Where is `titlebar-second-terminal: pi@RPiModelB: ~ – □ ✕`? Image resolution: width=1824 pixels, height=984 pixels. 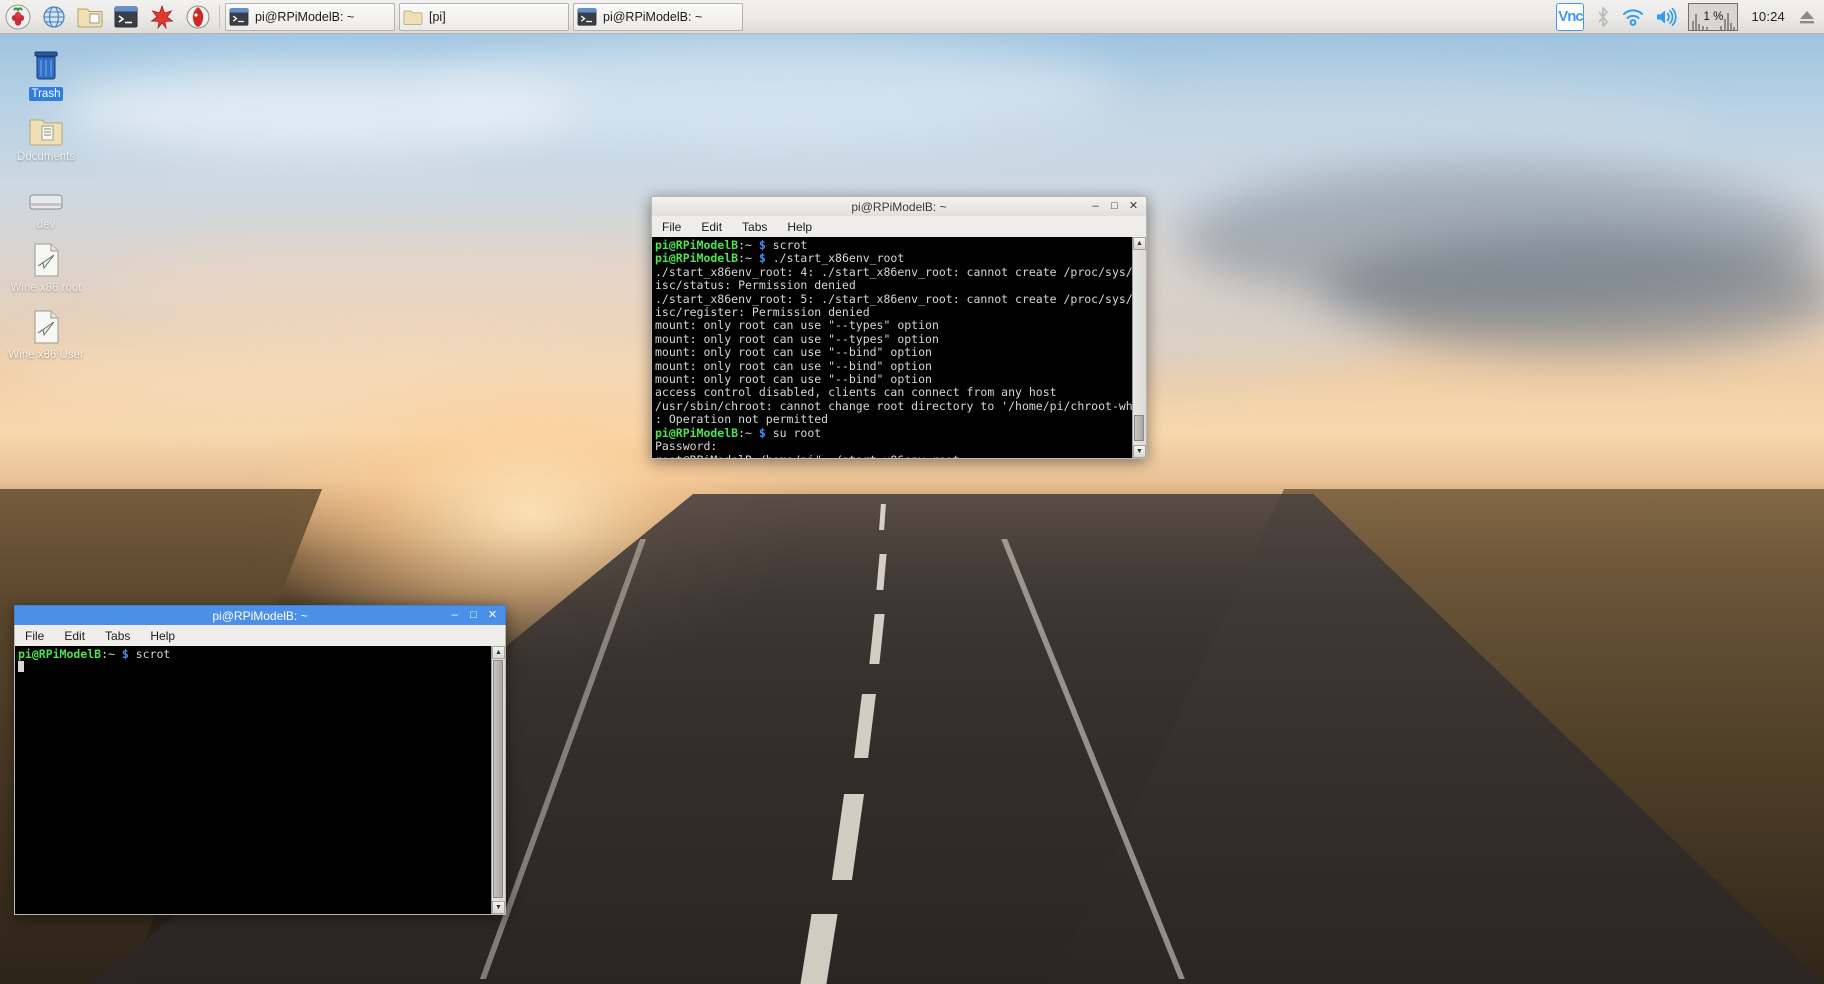
titlebar-second-terminal: pi@RPiModelB: ~ – □ ✕ is located at coordinates (260, 615).